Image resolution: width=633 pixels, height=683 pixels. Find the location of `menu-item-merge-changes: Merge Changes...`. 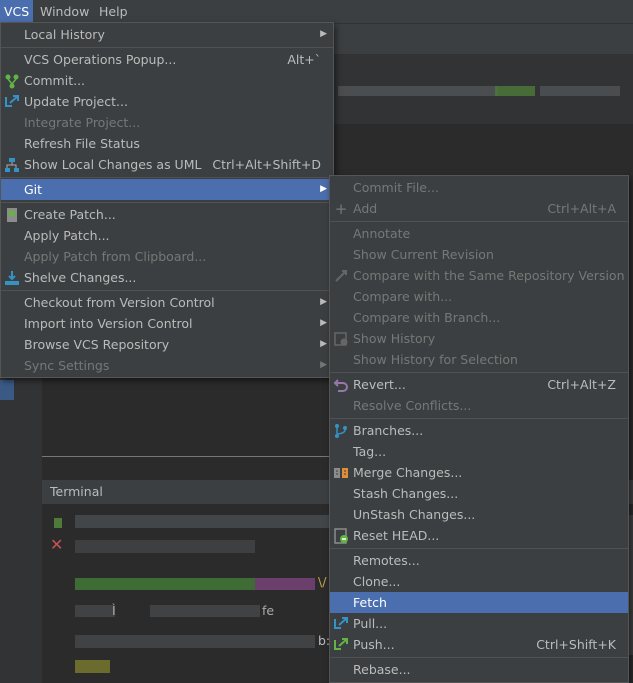

menu-item-merge-changes: Merge Changes... is located at coordinates (479, 472).